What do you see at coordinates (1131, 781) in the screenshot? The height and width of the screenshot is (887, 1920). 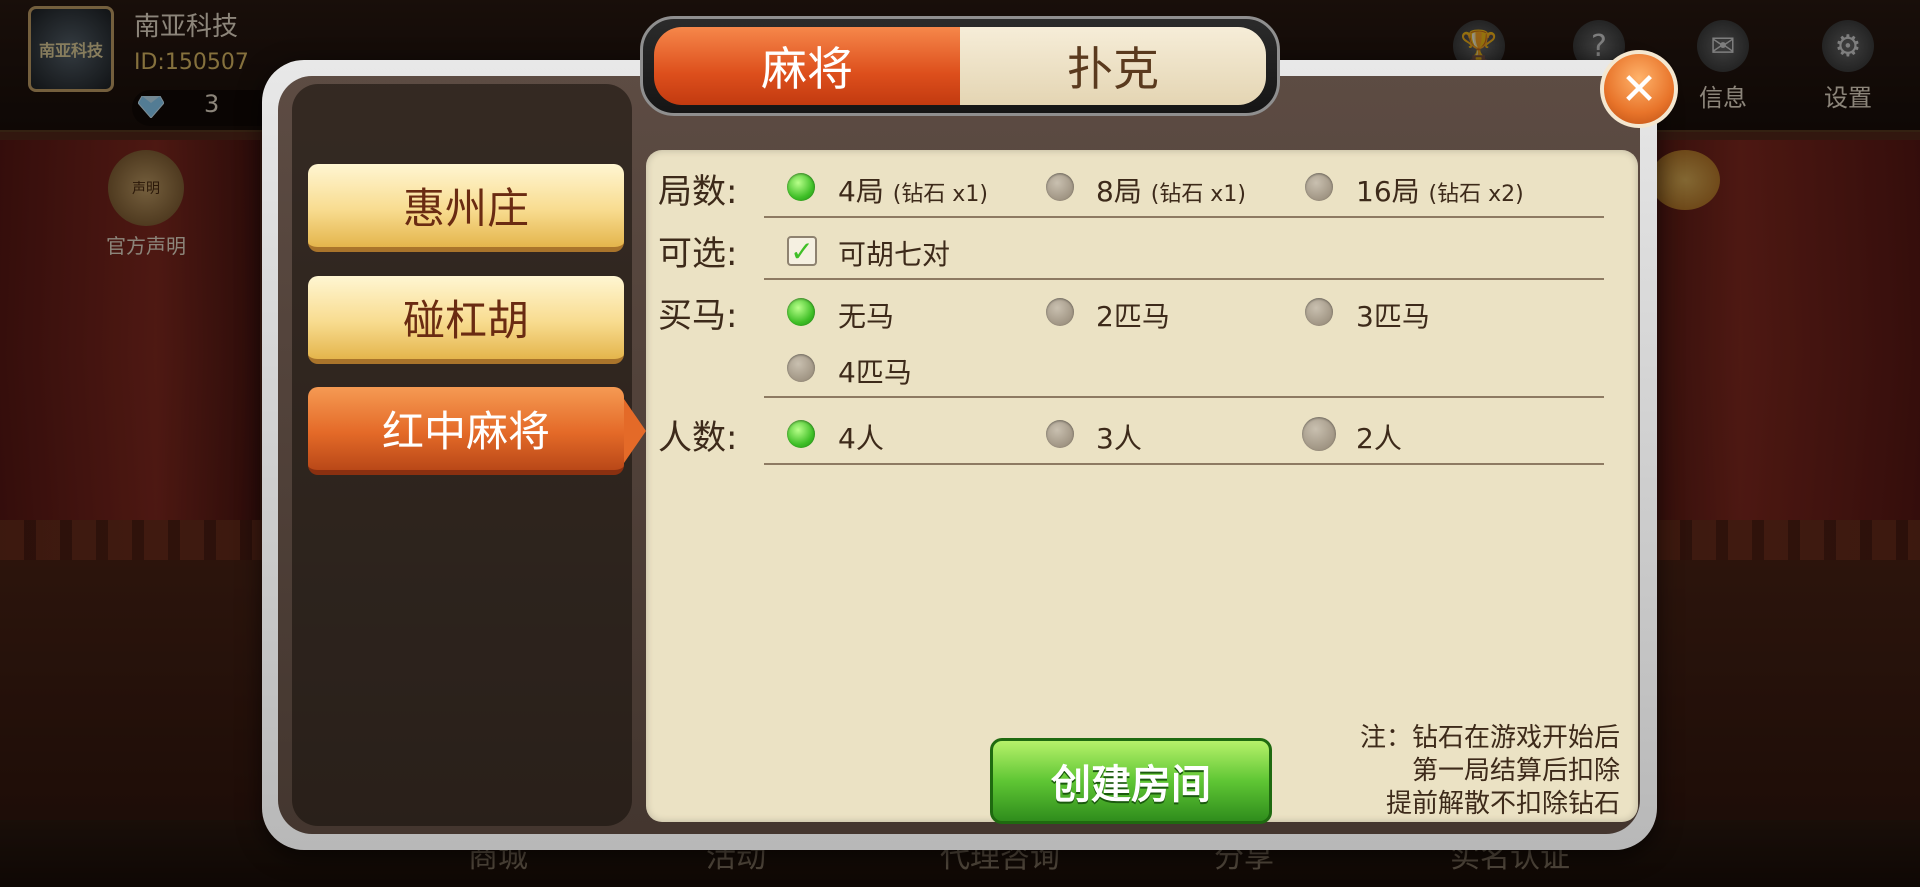 I see `create-room-button: 创建房间` at bounding box center [1131, 781].